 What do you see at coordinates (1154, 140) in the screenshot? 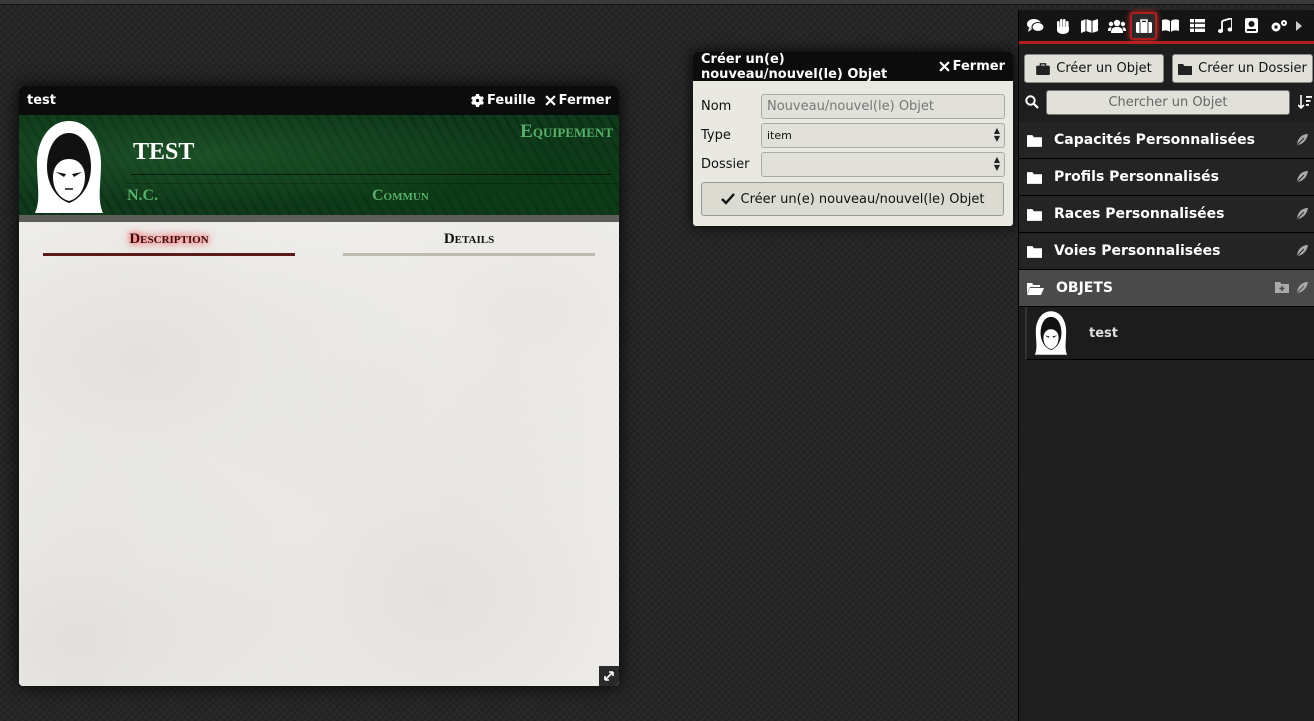
I see `folder-label: Capacités Personnalisées` at bounding box center [1154, 140].